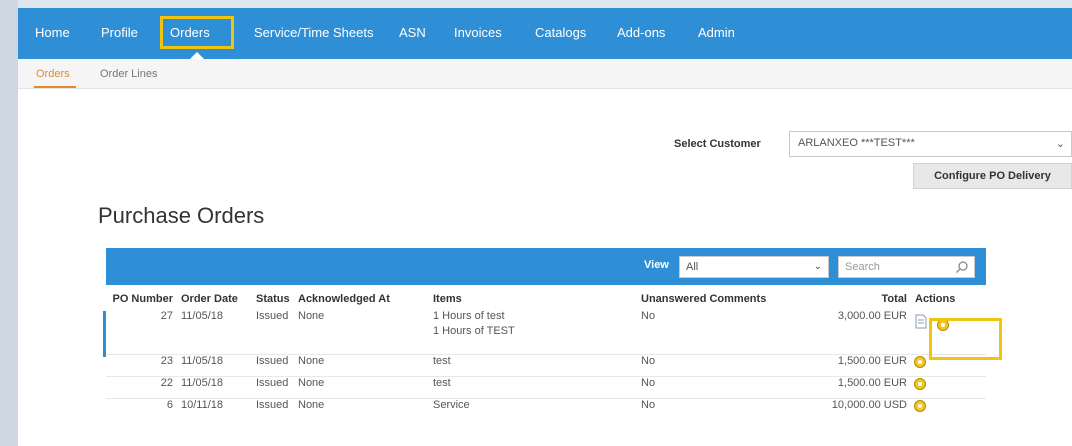 This screenshot has height=446, width=1072. What do you see at coordinates (716, 32) in the screenshot?
I see `nav-admin: Admin` at bounding box center [716, 32].